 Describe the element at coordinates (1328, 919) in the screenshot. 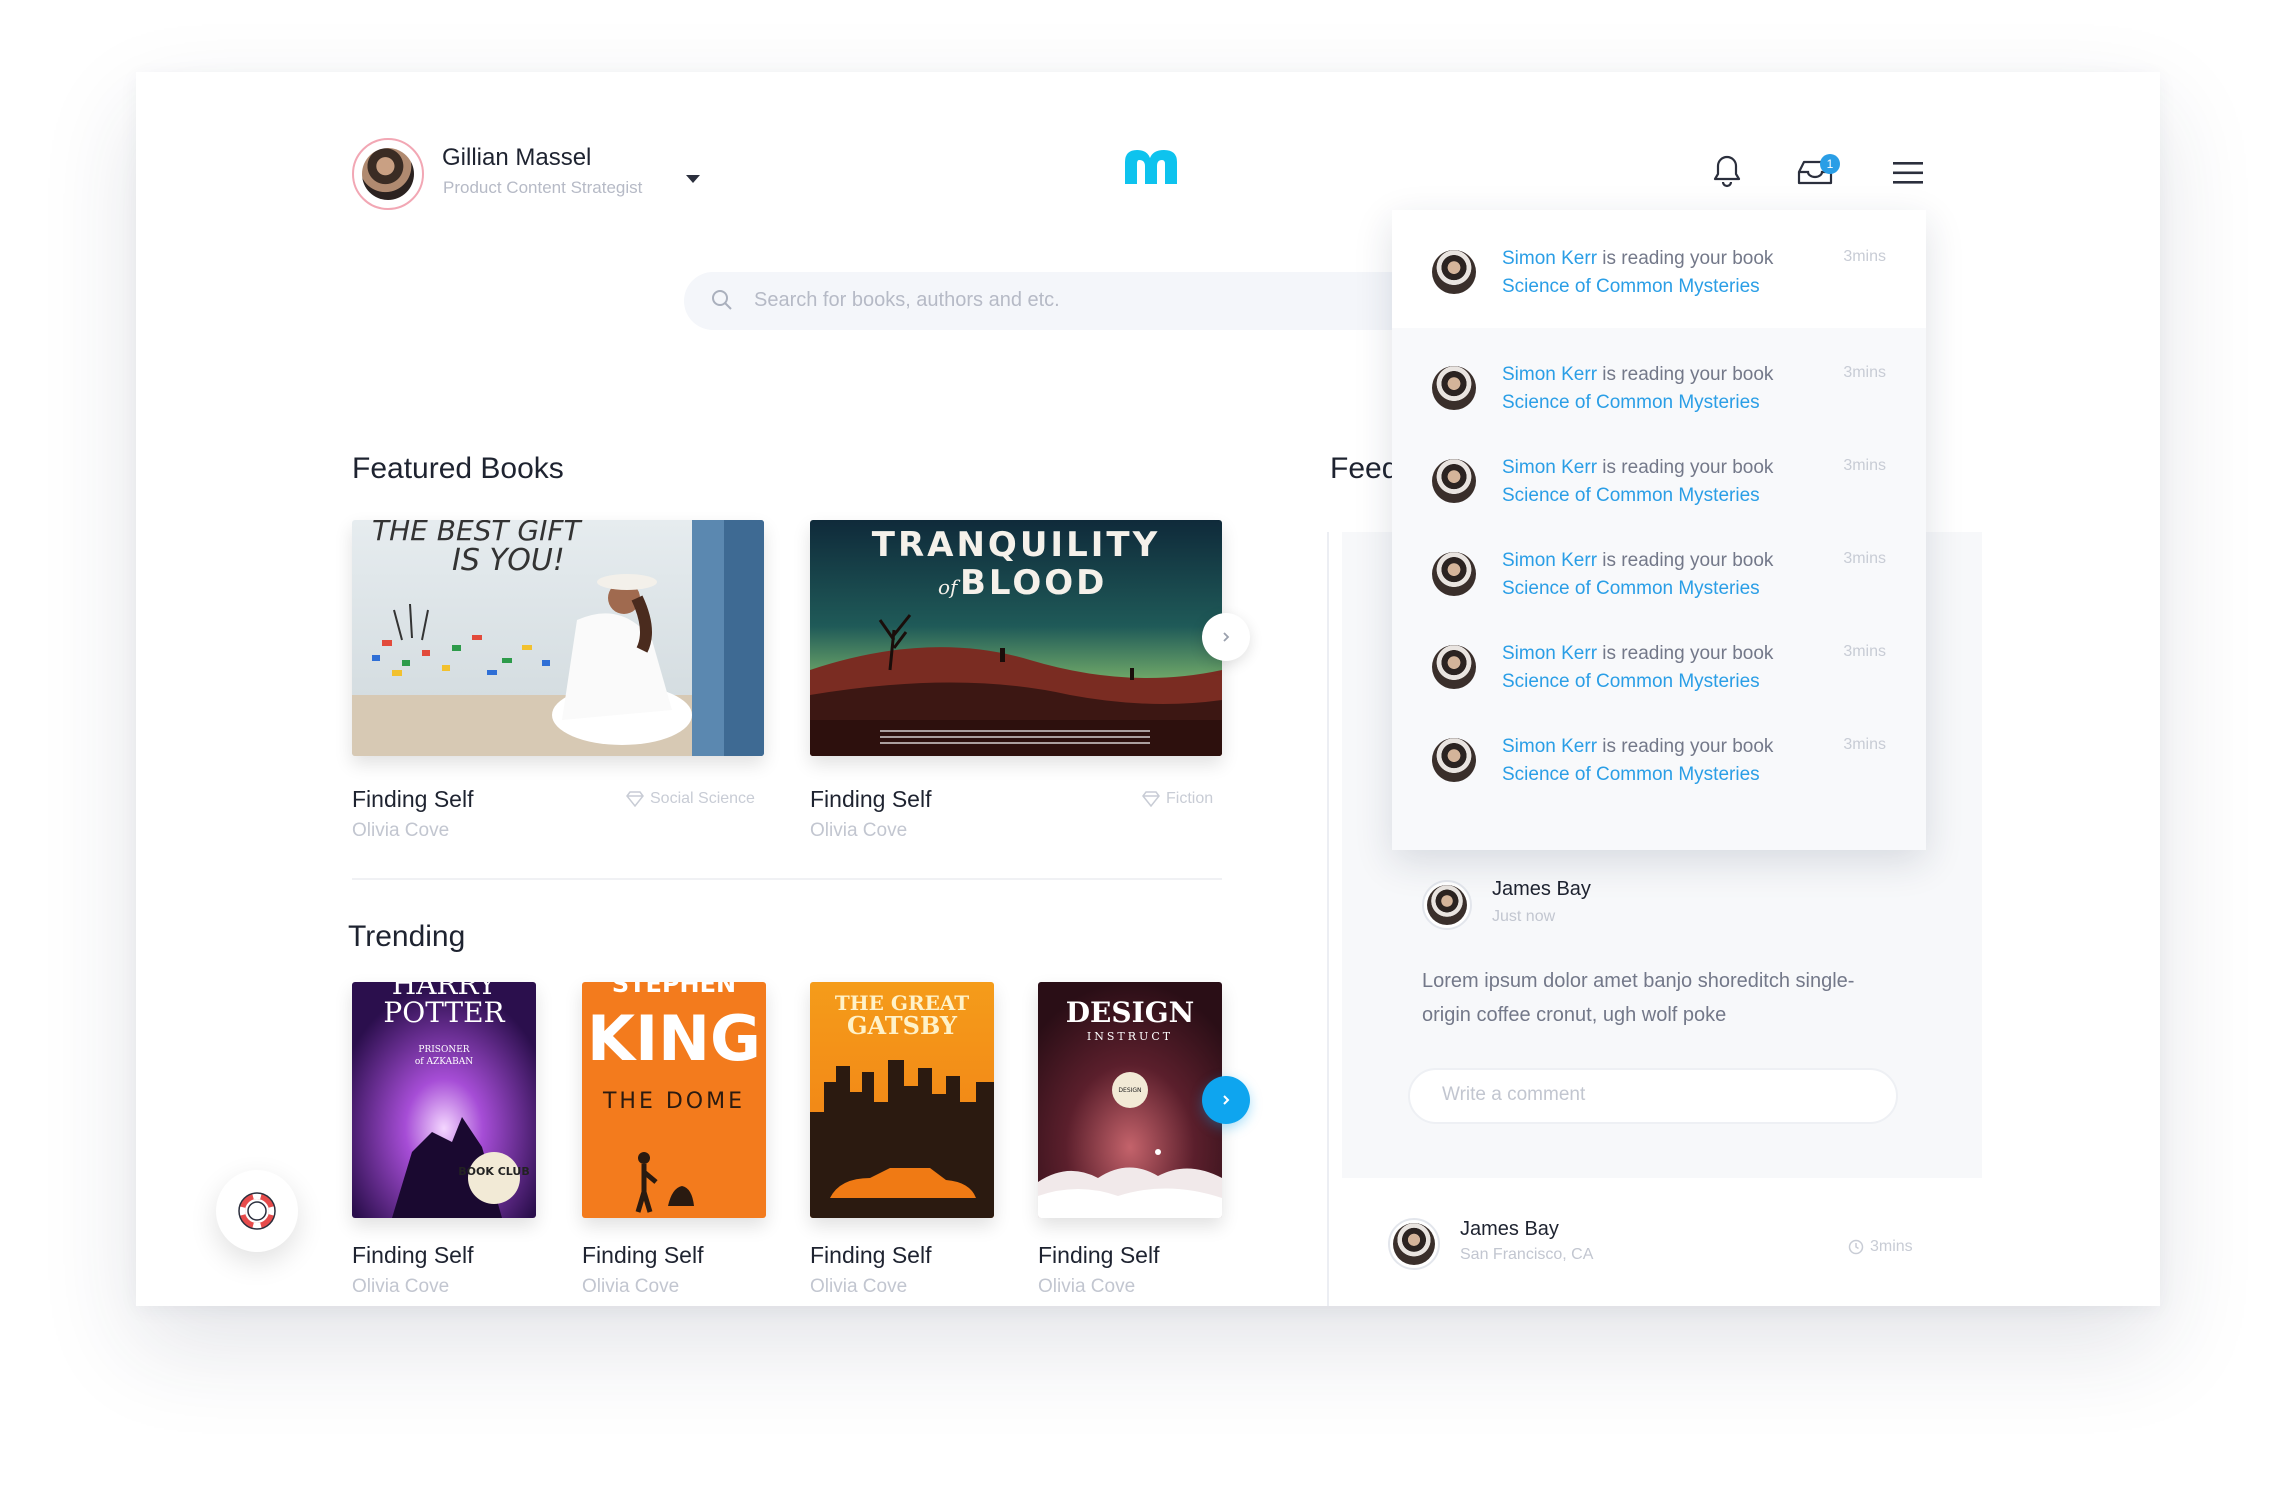

I see `feed-separator` at that location.